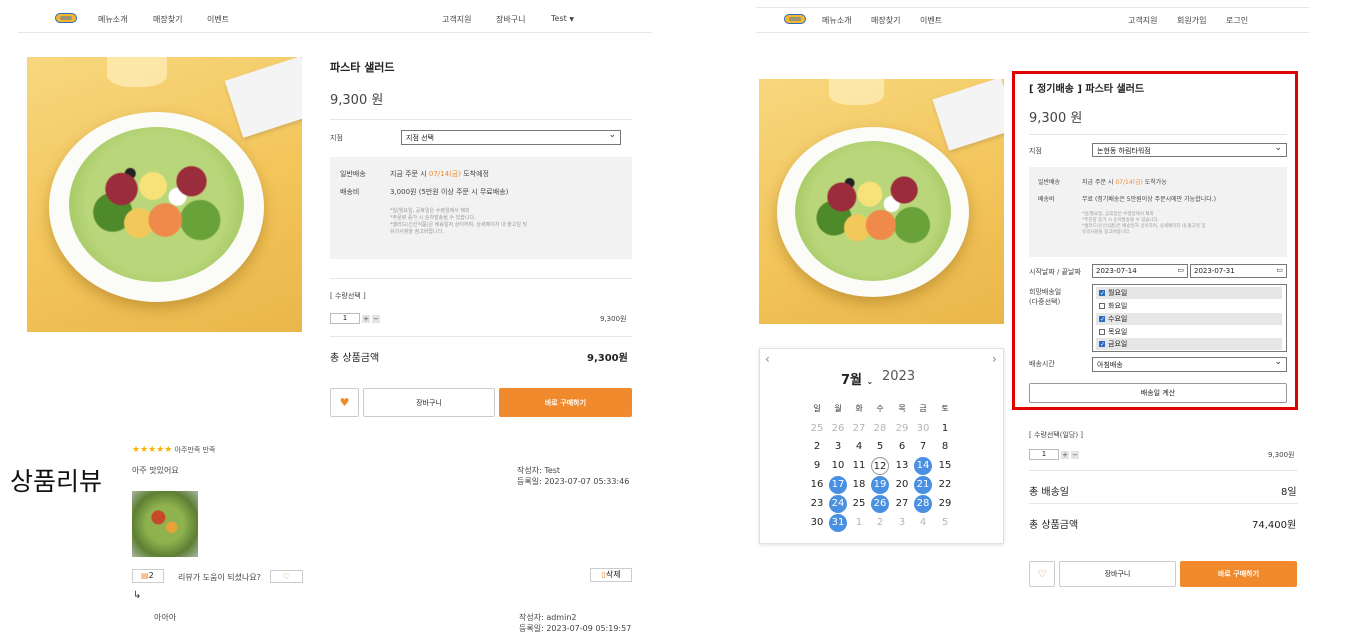 This screenshot has height=643, width=1367. I want to click on nav-login: 로그인, so click(1237, 20).